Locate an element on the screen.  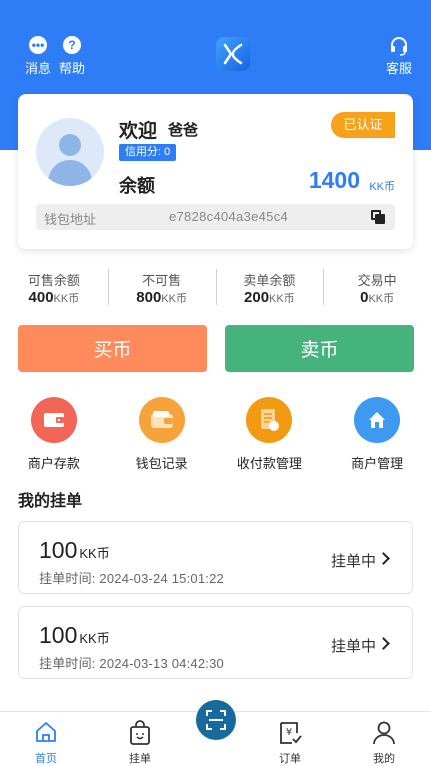
user-icon is located at coordinates (384, 733).